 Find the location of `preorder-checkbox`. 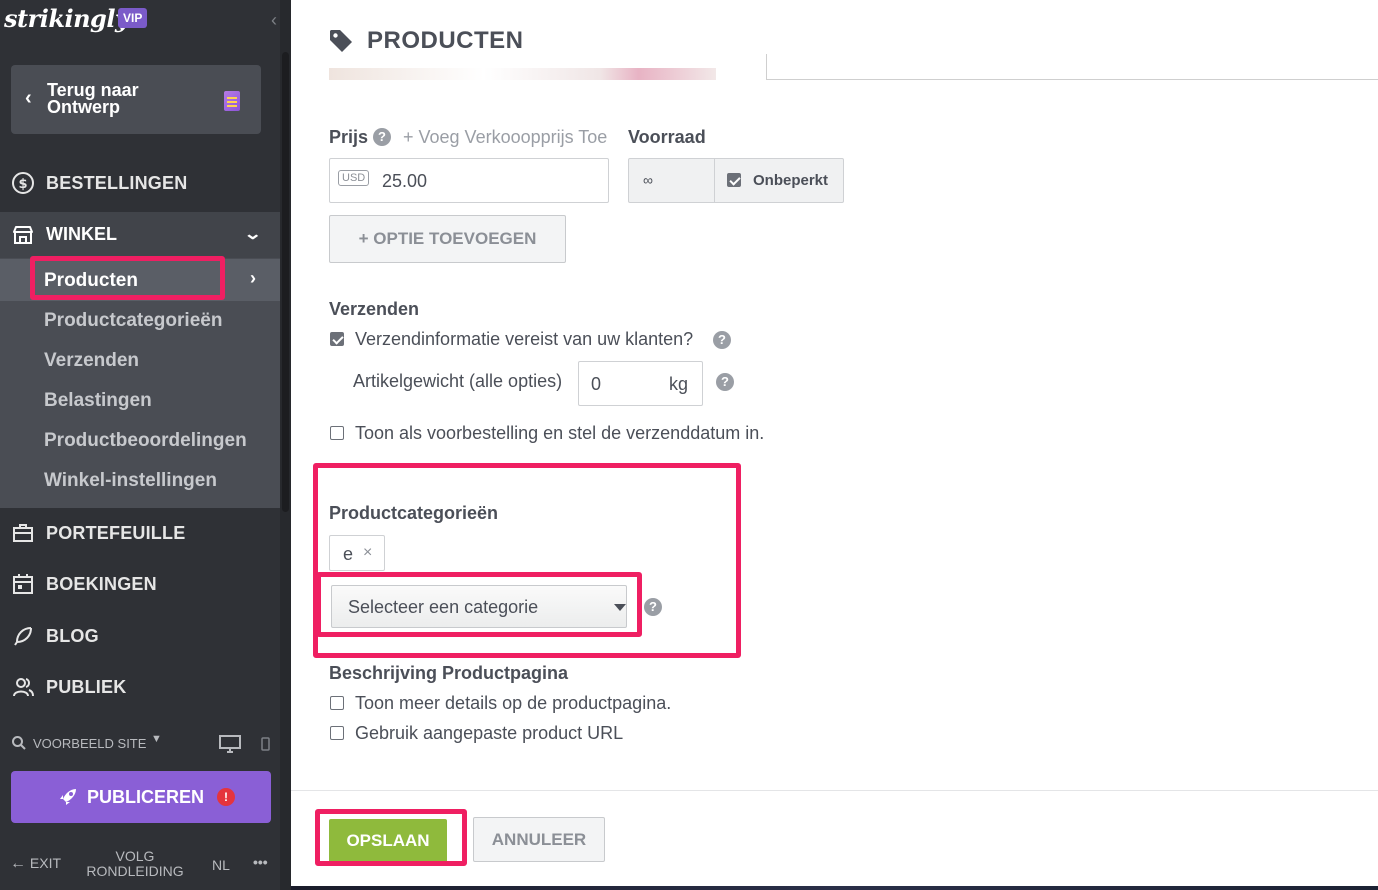

preorder-checkbox is located at coordinates (337, 433).